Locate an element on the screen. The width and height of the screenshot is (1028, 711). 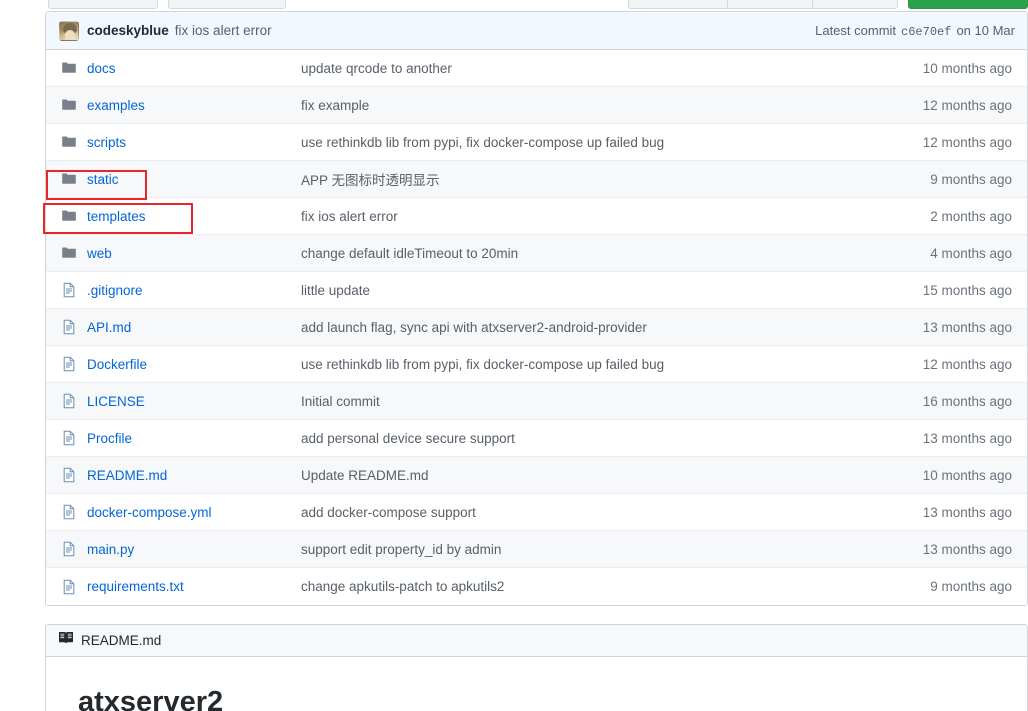
file-name-cell: requirements.txt is located at coordinates (173, 587).